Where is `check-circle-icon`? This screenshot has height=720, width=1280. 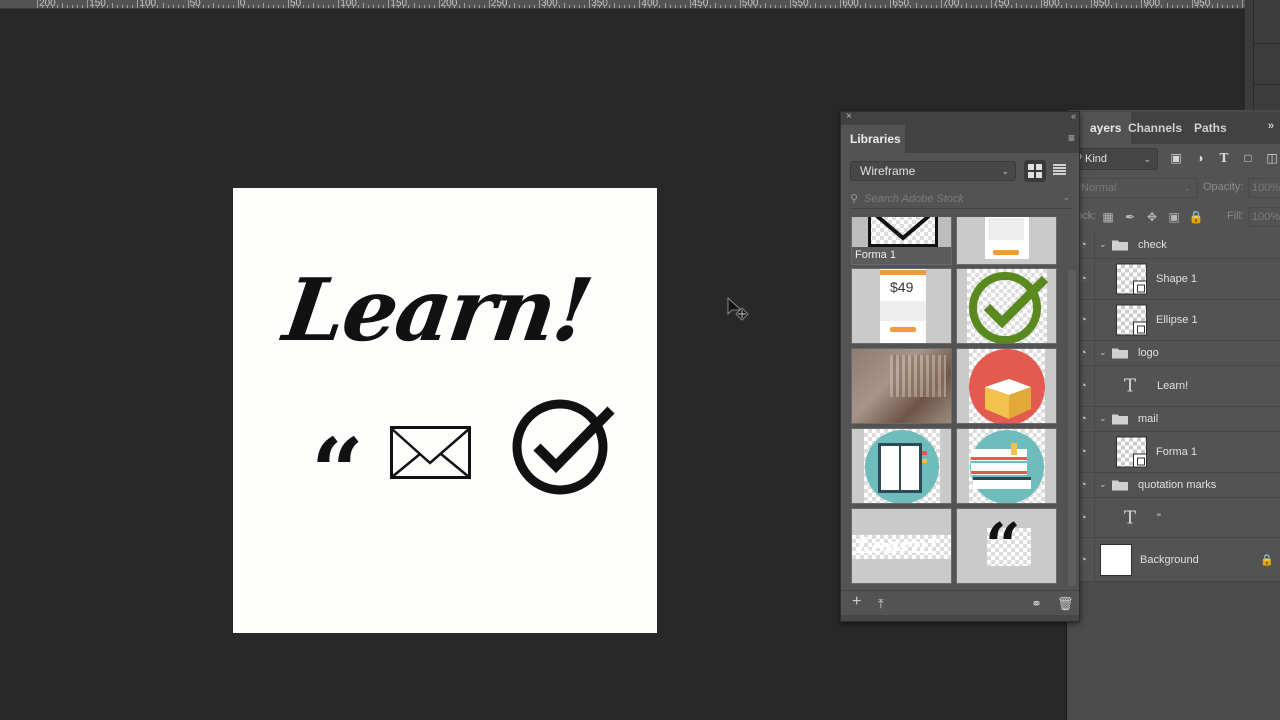
check-circle-icon is located at coordinates (563, 446).